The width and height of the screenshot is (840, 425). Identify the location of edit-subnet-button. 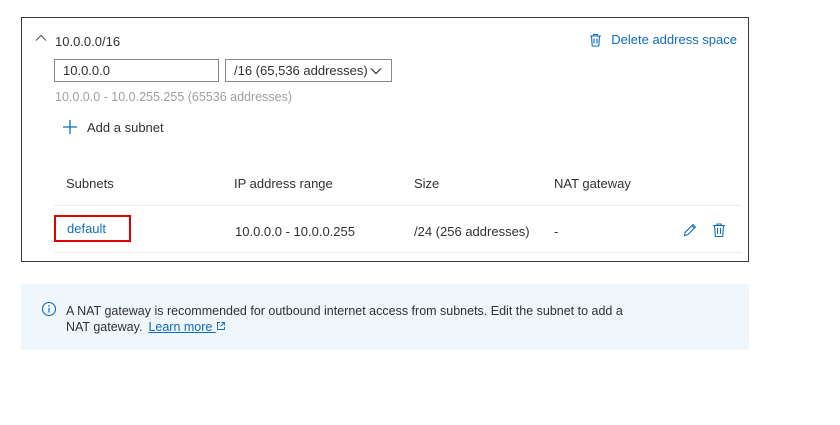
(690, 230).